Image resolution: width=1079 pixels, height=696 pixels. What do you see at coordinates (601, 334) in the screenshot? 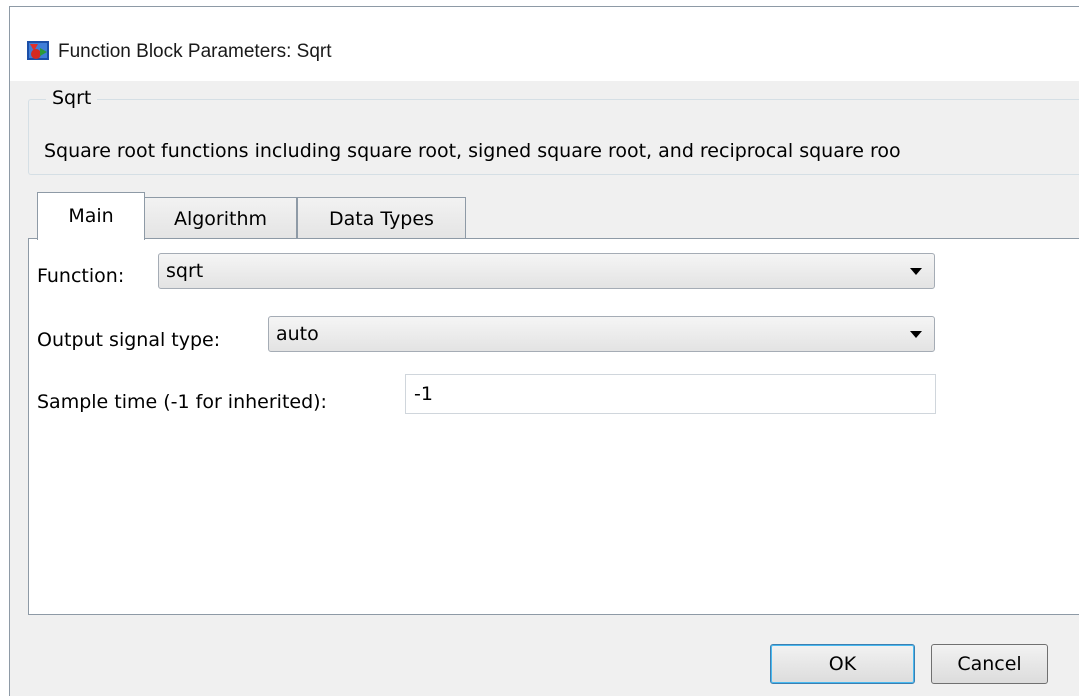
I see `output-signal-type-dropdown: auto` at bounding box center [601, 334].